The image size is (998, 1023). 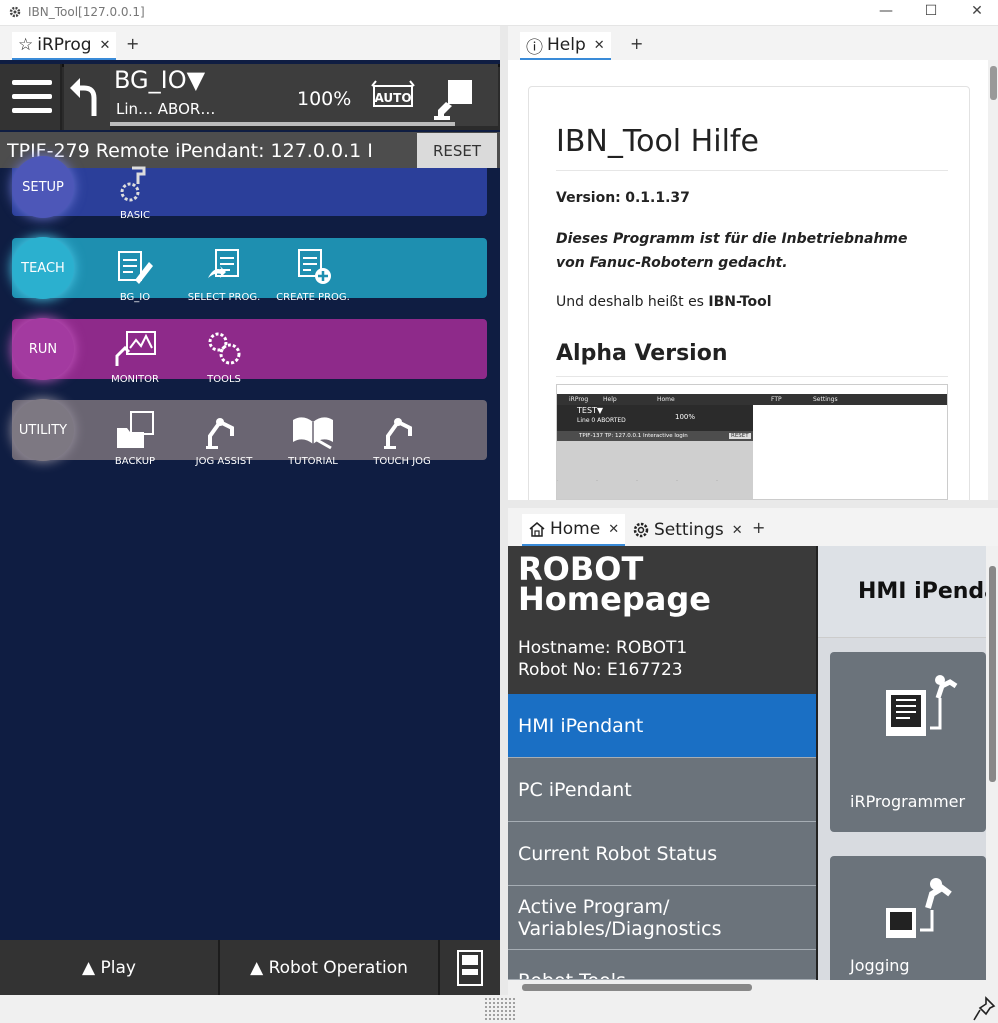 What do you see at coordinates (500, 1009) in the screenshot?
I see `resize-grip` at bounding box center [500, 1009].